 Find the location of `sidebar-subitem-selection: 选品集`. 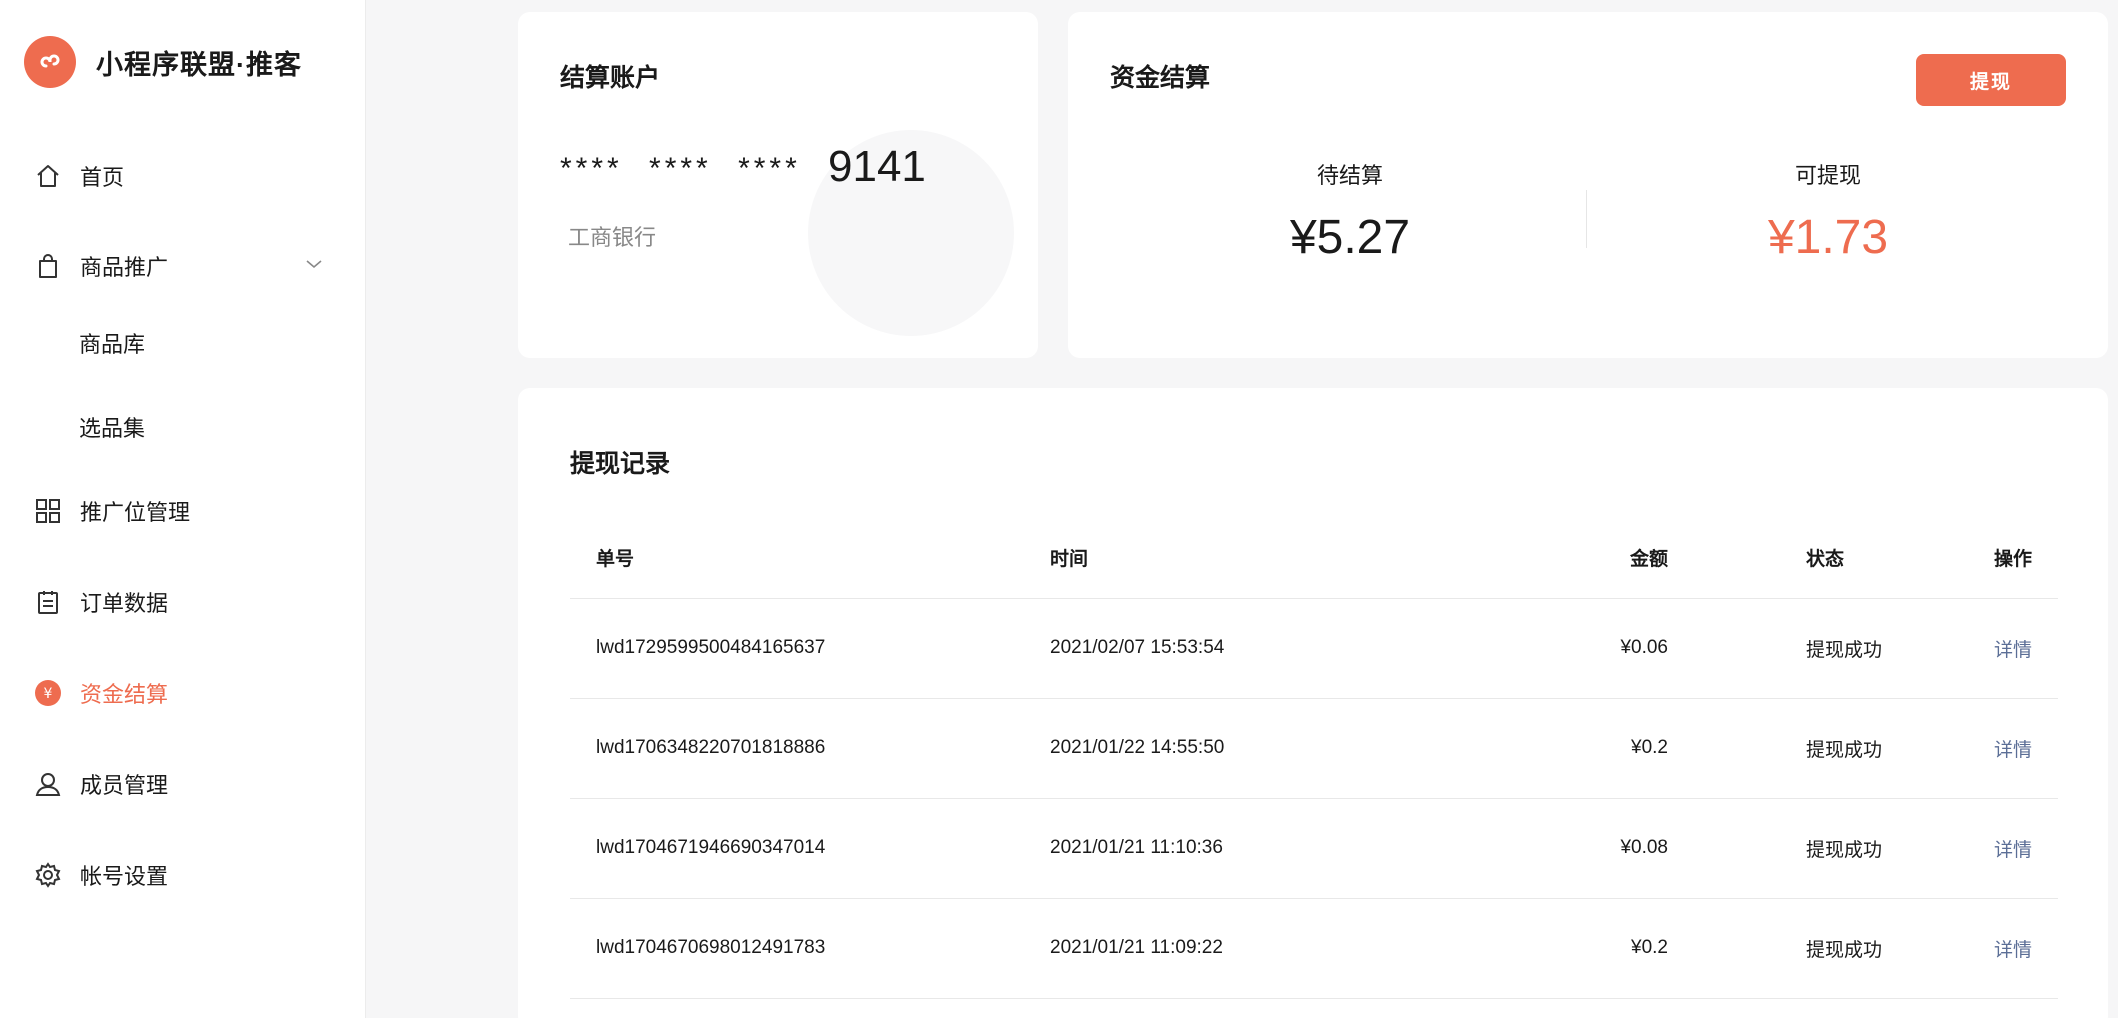

sidebar-subitem-selection: 选品集 is located at coordinates (112, 427).